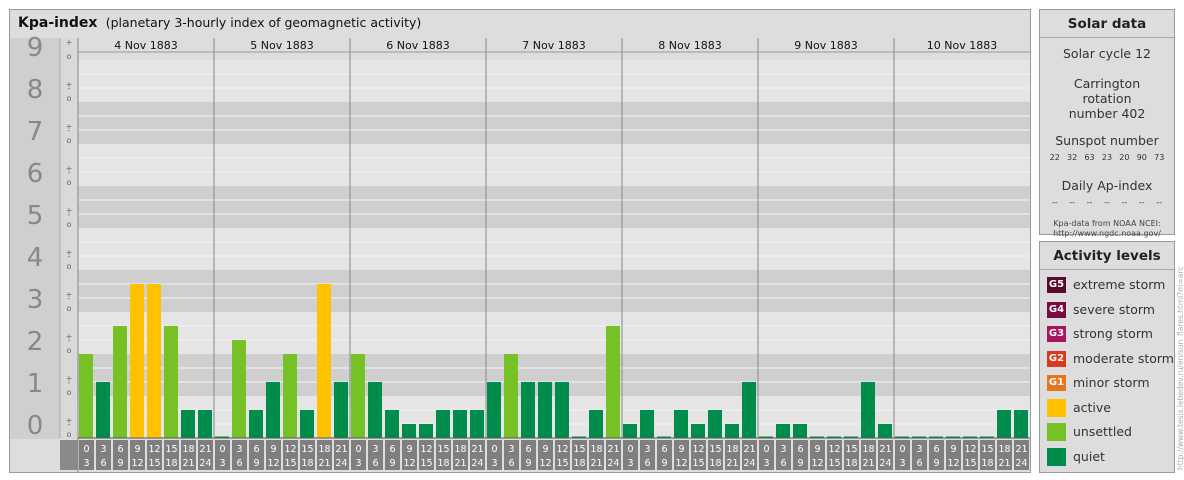 The width and height of the screenshot is (1184, 480). Describe the element at coordinates (1107, 24) in the screenshot. I see `solar-data-title: Solar data` at that location.